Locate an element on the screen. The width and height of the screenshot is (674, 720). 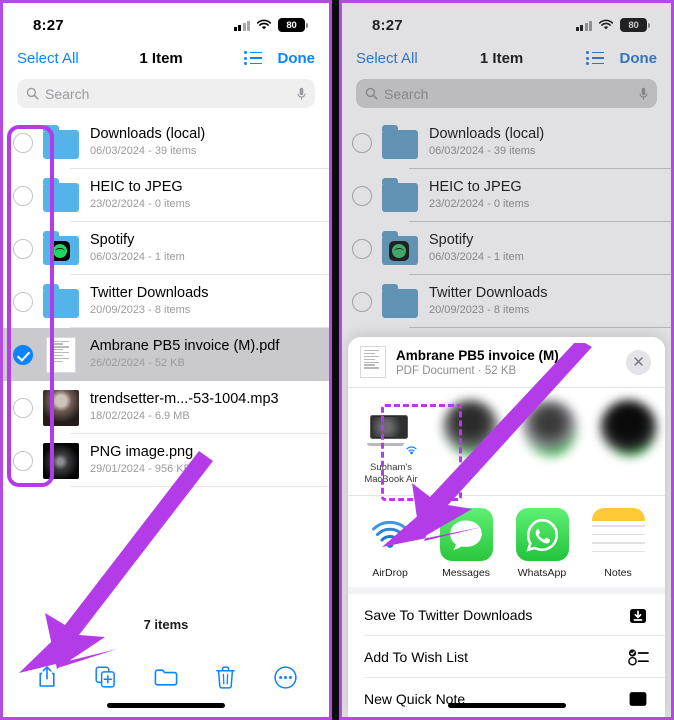
table-row: PNG image.png 29/01/2024 - 956 KB is located at coordinates (166, 460).